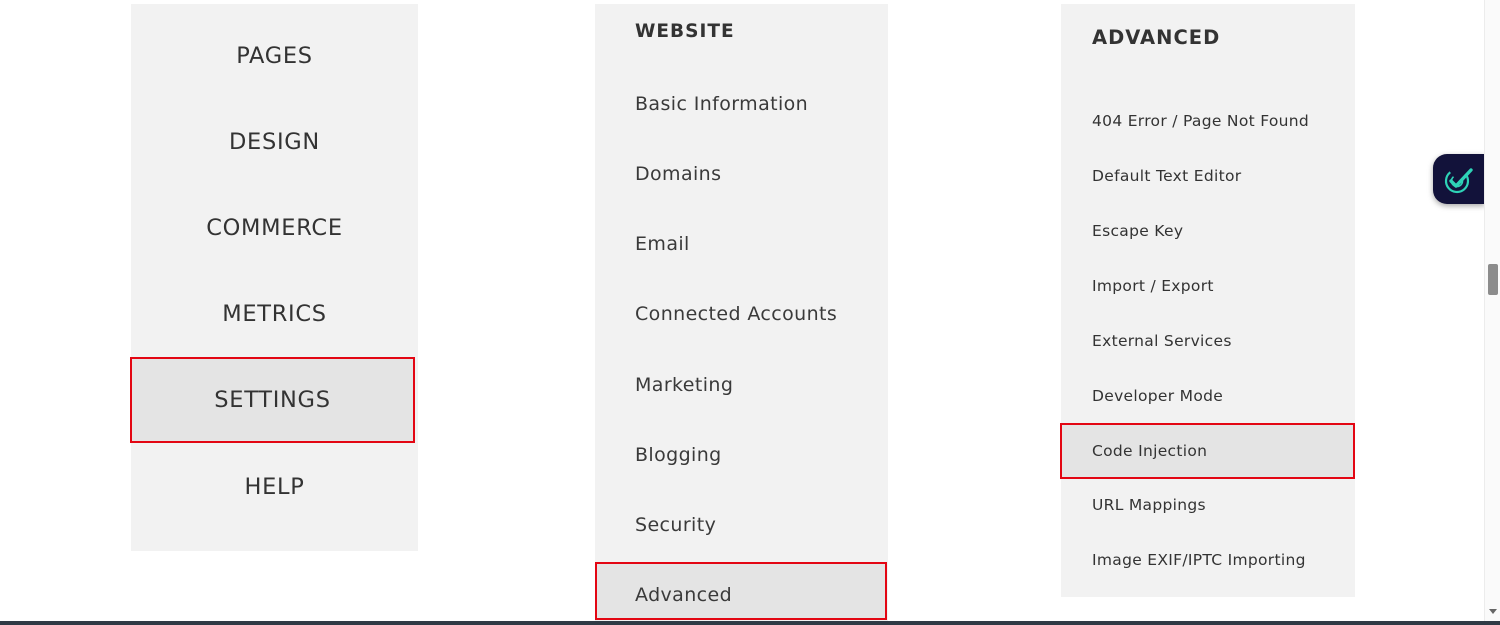  What do you see at coordinates (1493, 279) in the screenshot?
I see `scrollbar-thumb` at bounding box center [1493, 279].